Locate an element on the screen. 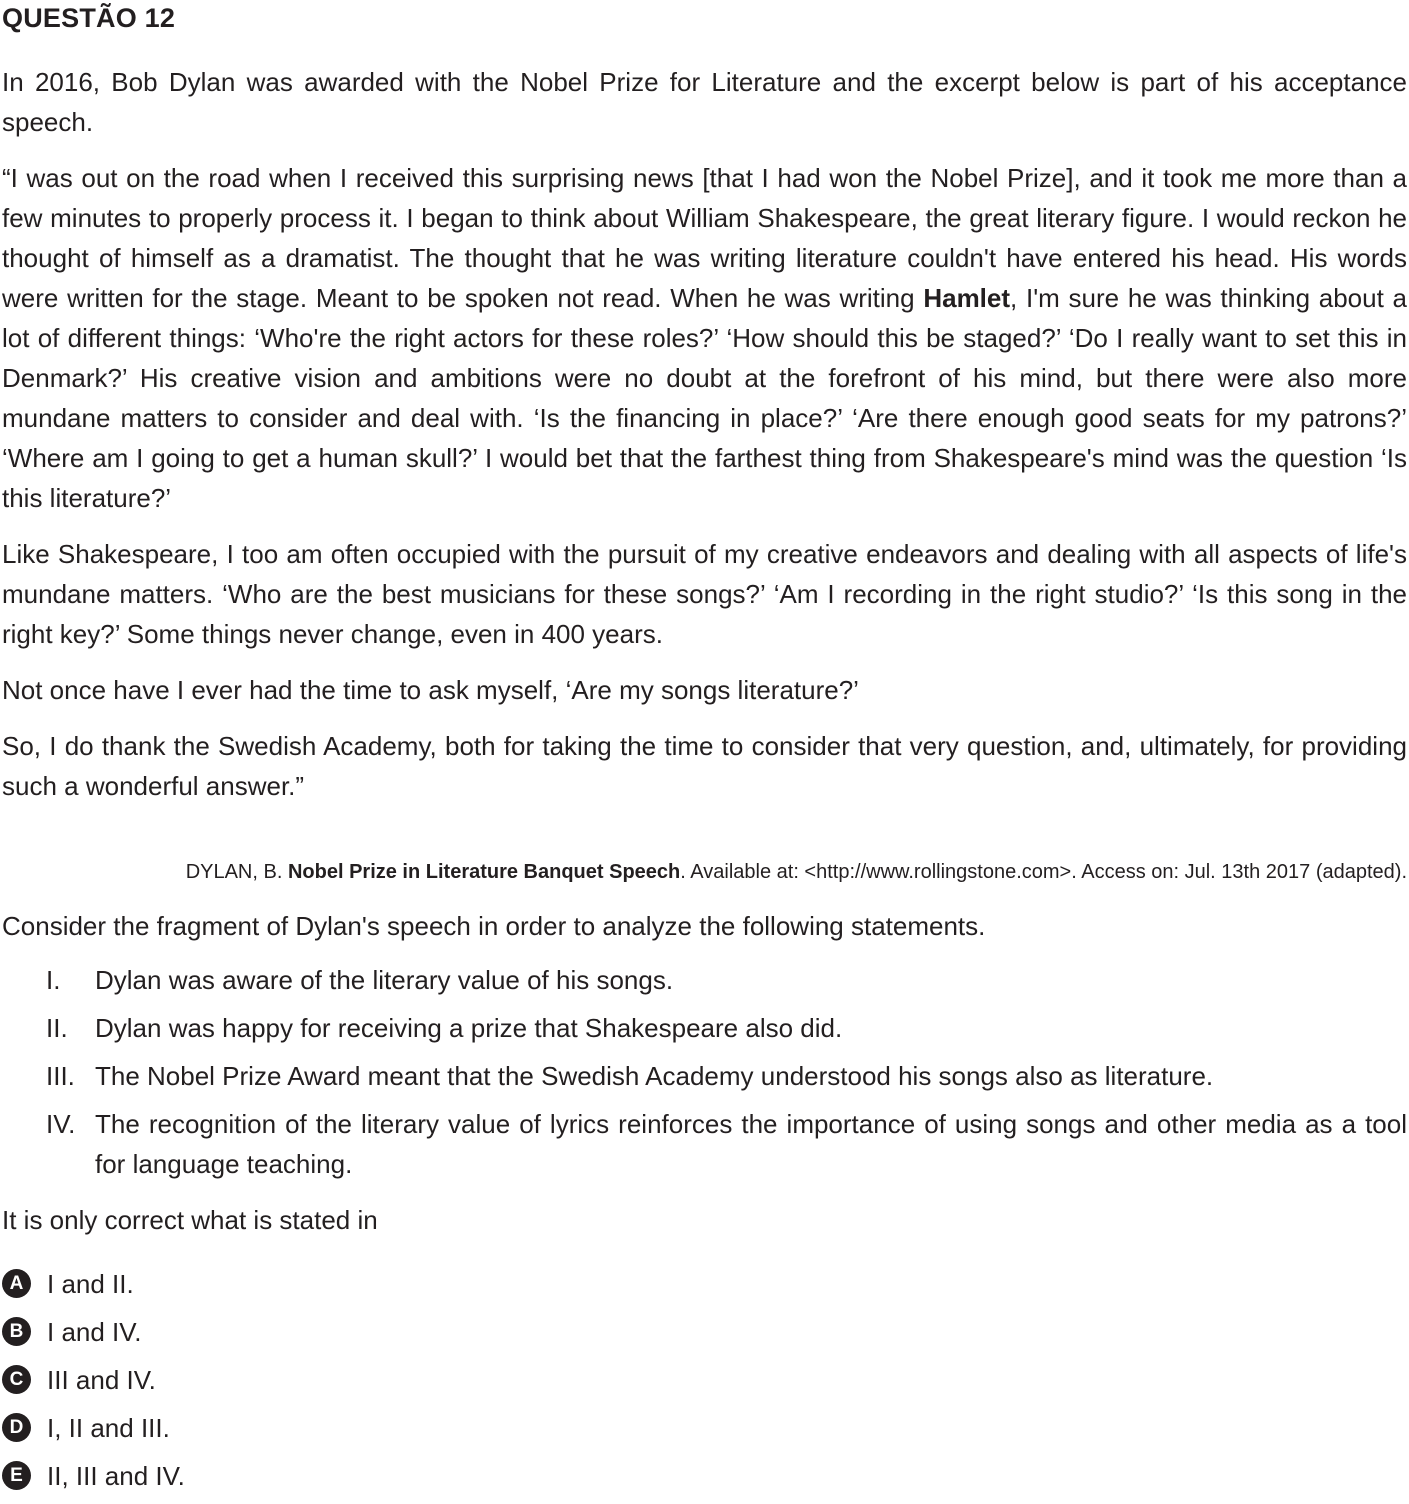 The height and width of the screenshot is (1504, 1409). question-heading: QUESTÃO 12 is located at coordinates (89, 18).